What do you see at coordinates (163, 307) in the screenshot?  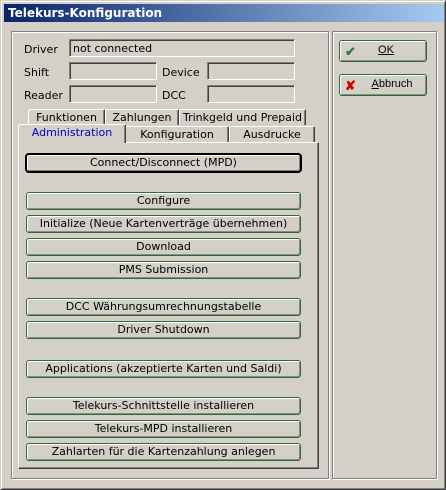 I see `dcc-exchange-table-button: DCC Währungsumrechnungstabelle` at bounding box center [163, 307].